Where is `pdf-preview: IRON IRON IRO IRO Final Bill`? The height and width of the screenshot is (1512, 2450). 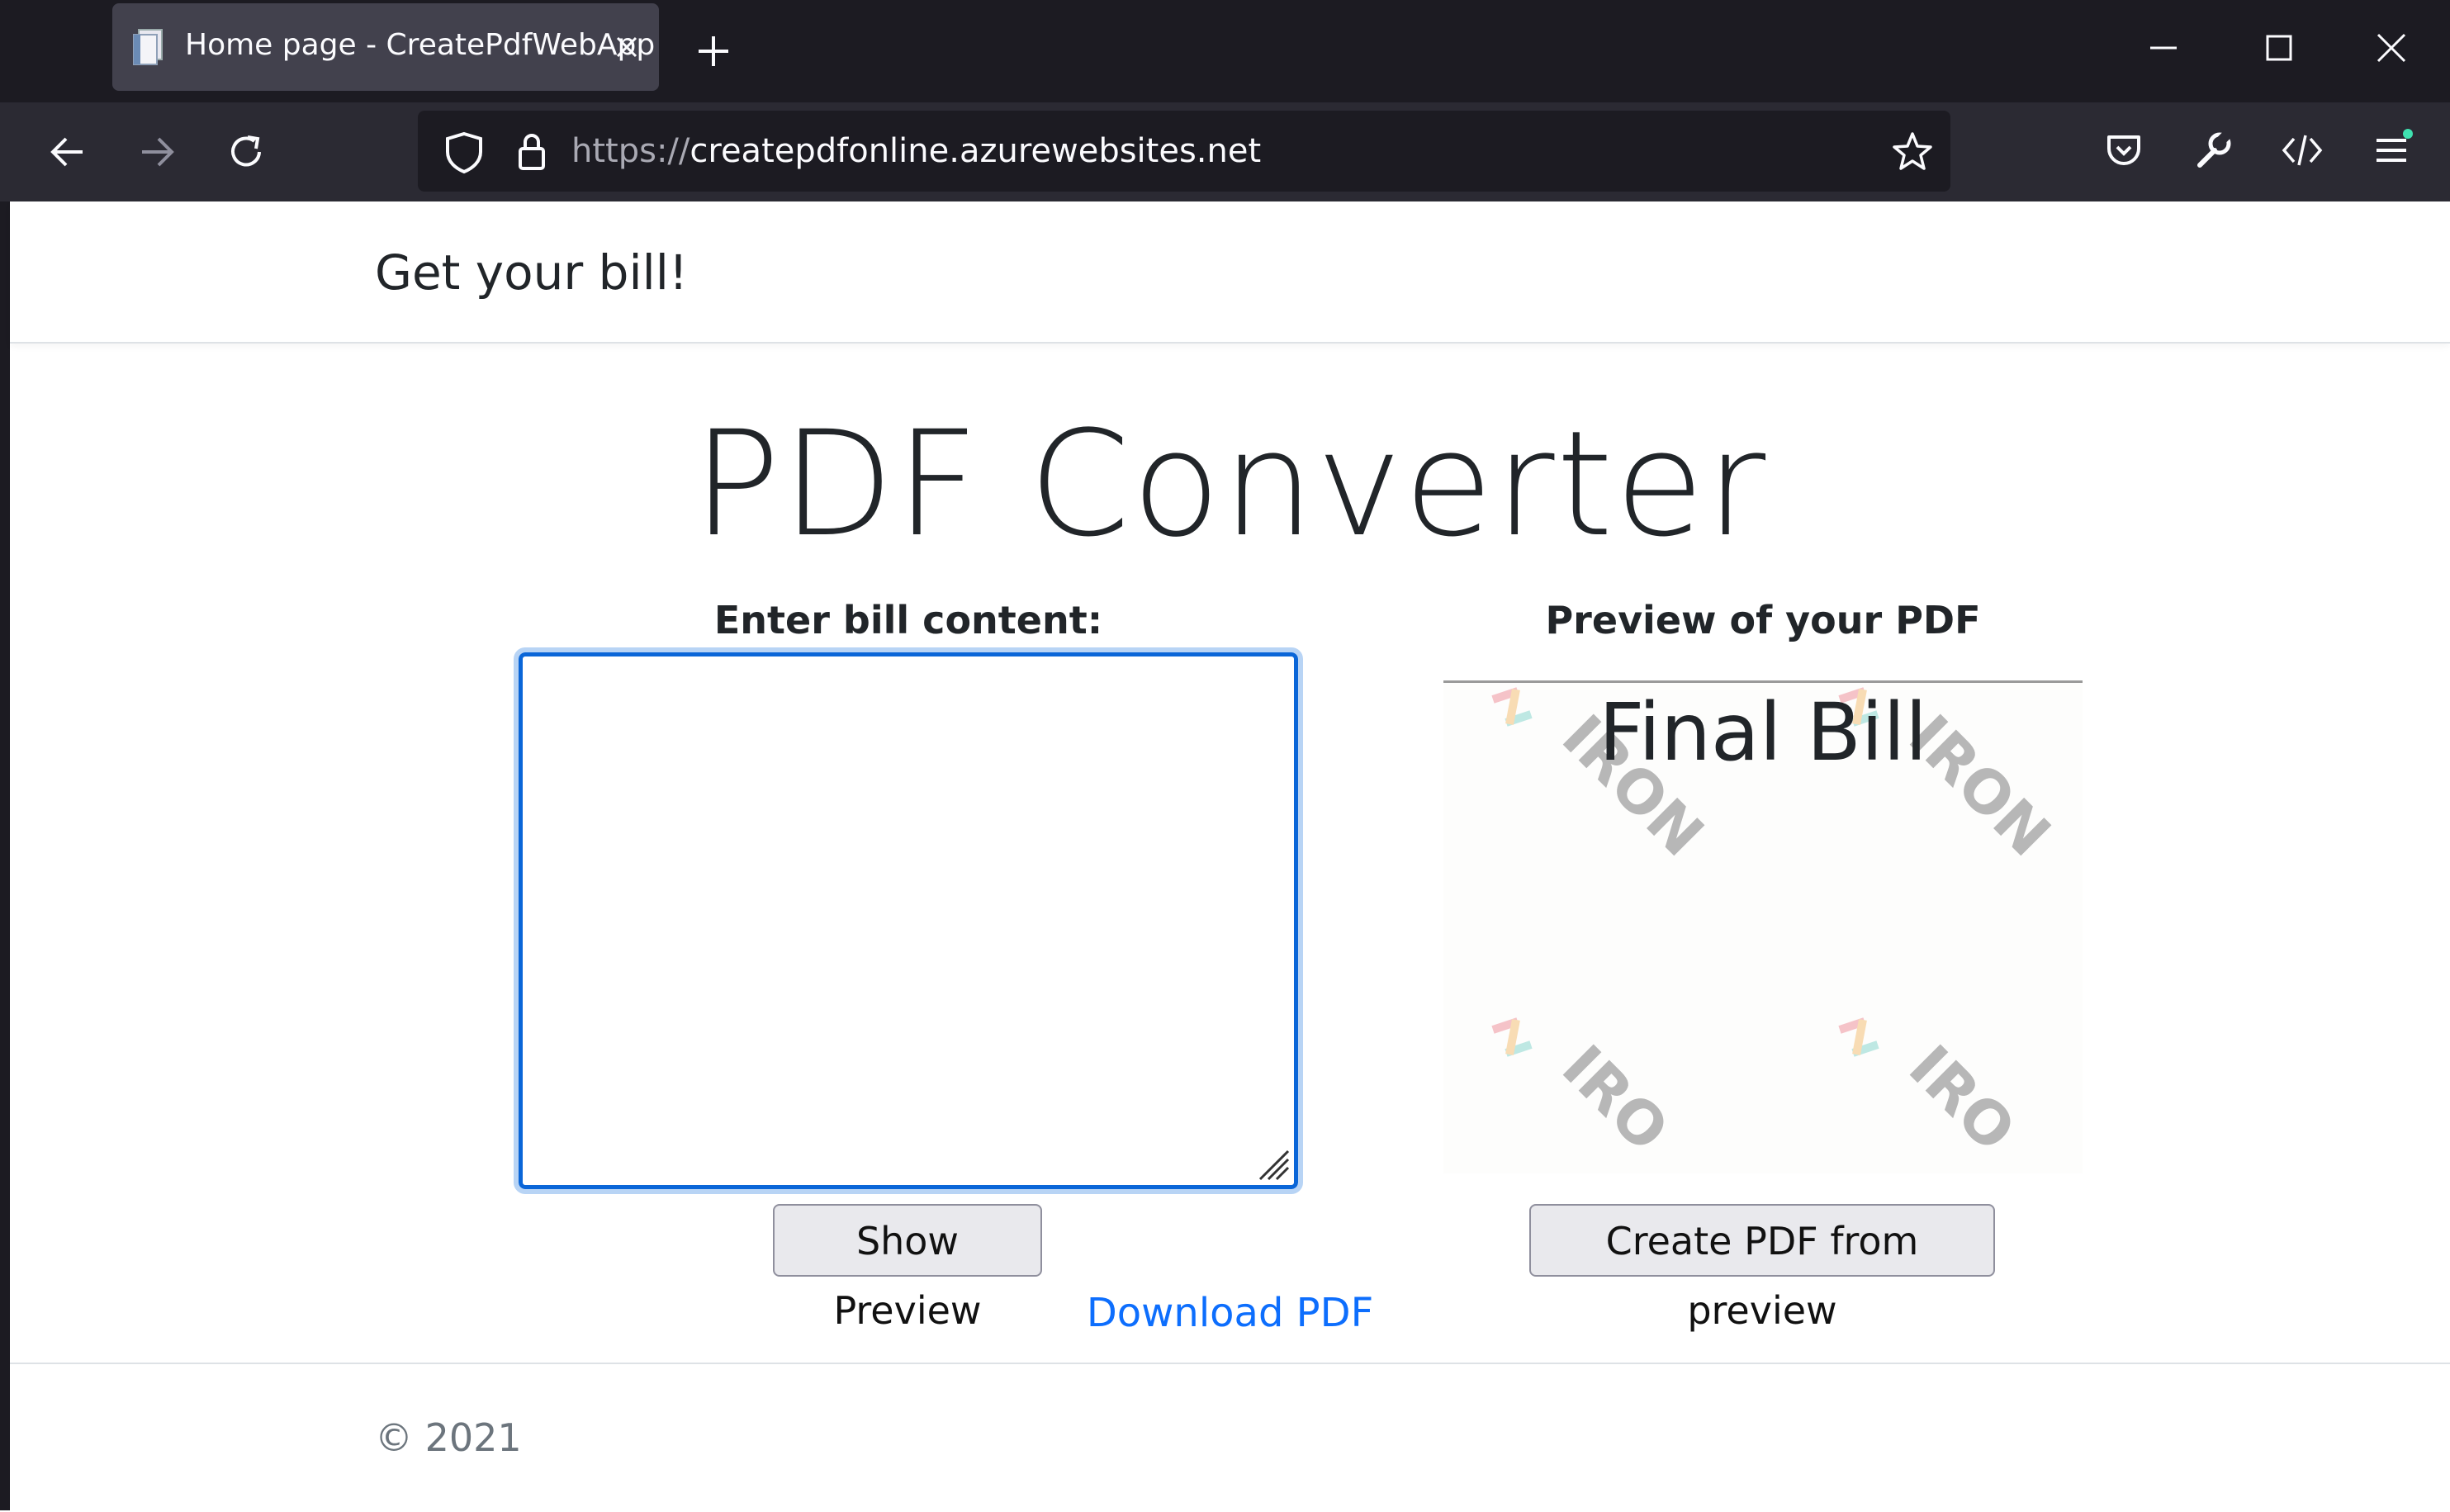
pdf-preview: IRON IRON IRO IRO Final Bill is located at coordinates (1763, 926).